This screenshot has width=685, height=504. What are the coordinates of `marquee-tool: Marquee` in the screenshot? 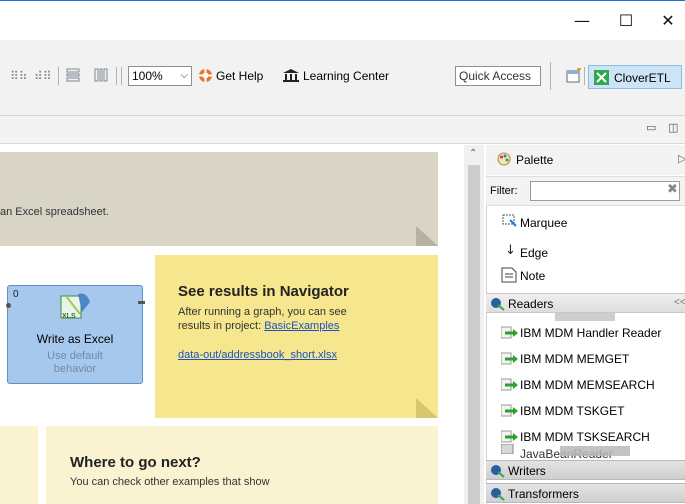 It's located at (543, 223).